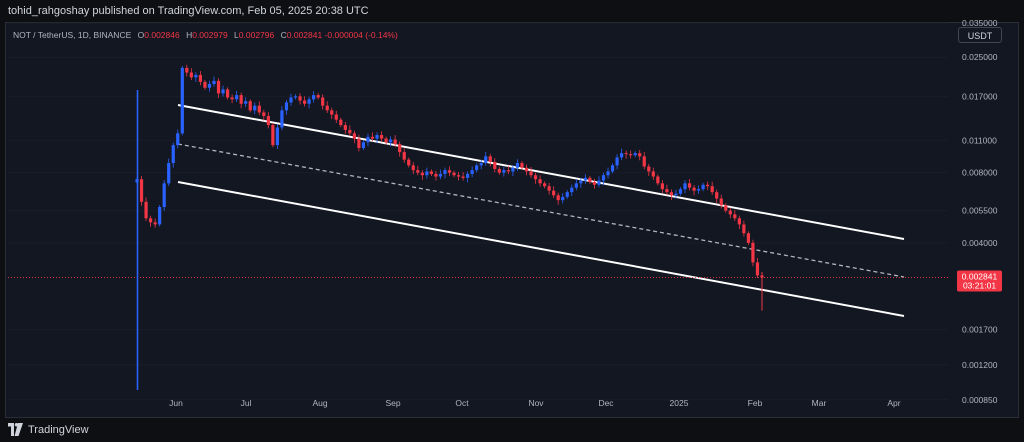 The height and width of the screenshot is (442, 1024). Describe the element at coordinates (980, 35) in the screenshot. I see `currency-button: USDT` at that location.